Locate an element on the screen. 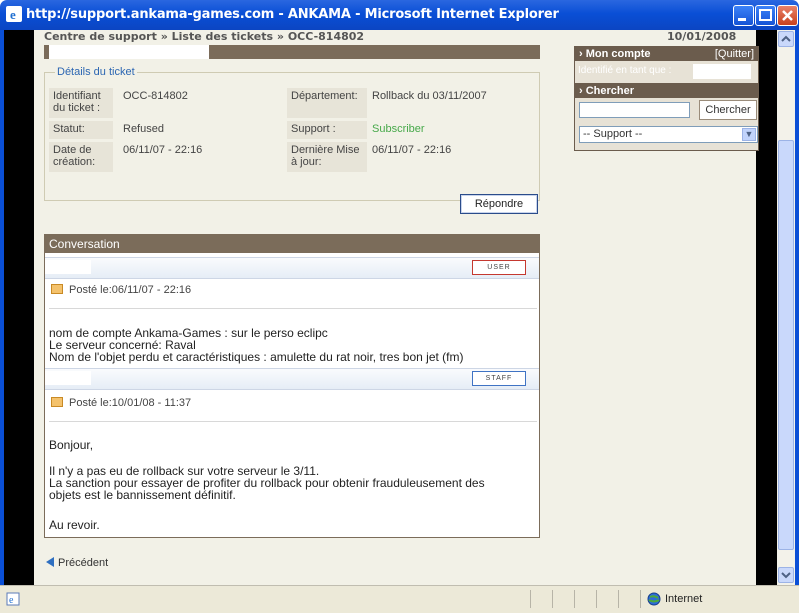 This screenshot has height=613, width=799. ticket-id-value: OCC-814802 is located at coordinates (155, 96).